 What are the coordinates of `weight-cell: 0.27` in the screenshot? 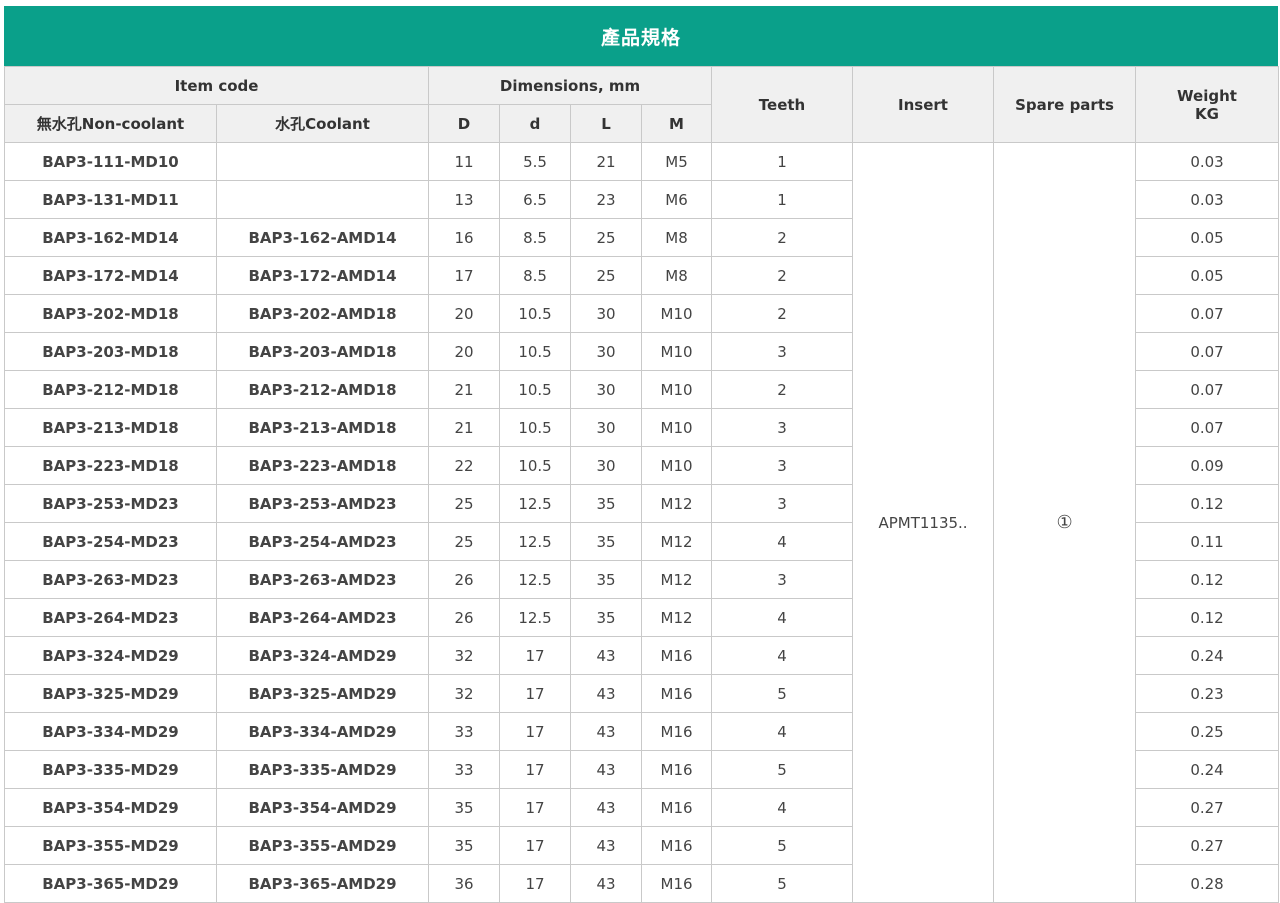 It's located at (1207, 807).